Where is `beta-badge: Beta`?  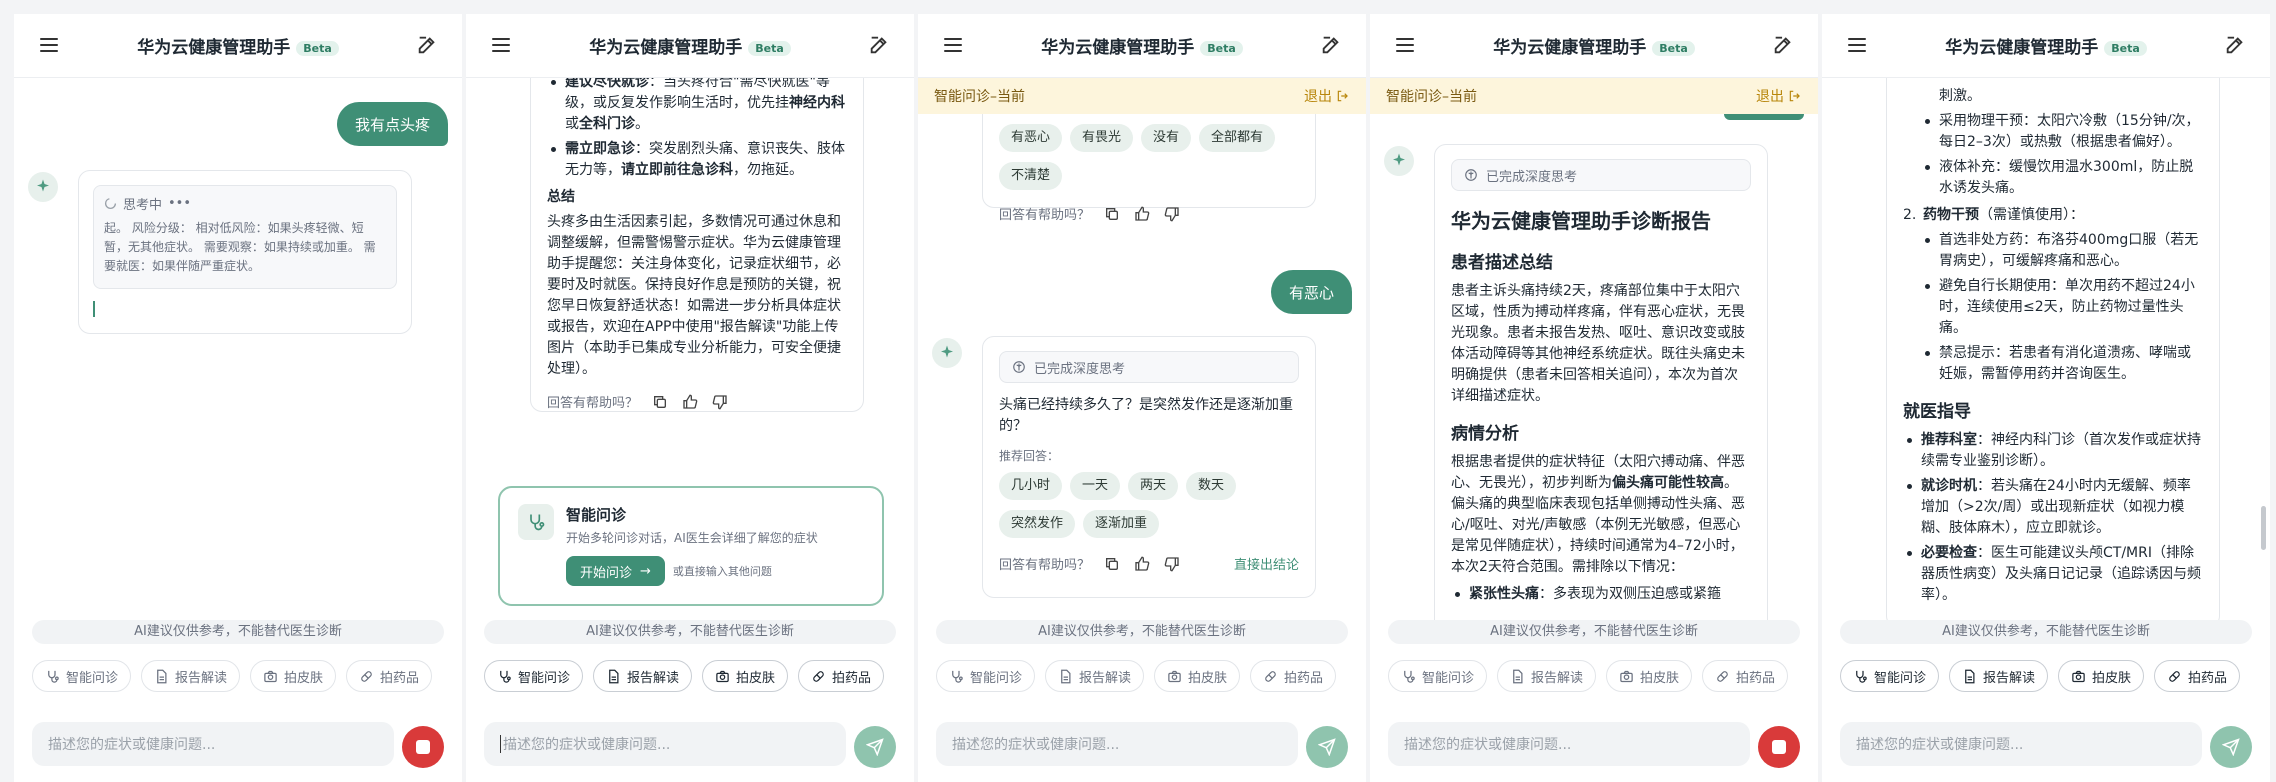 beta-badge: Beta is located at coordinates (1221, 48).